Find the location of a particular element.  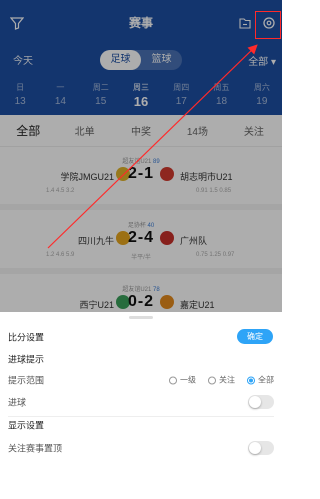

goal-section-header: 进球提示 is located at coordinates (141, 359).